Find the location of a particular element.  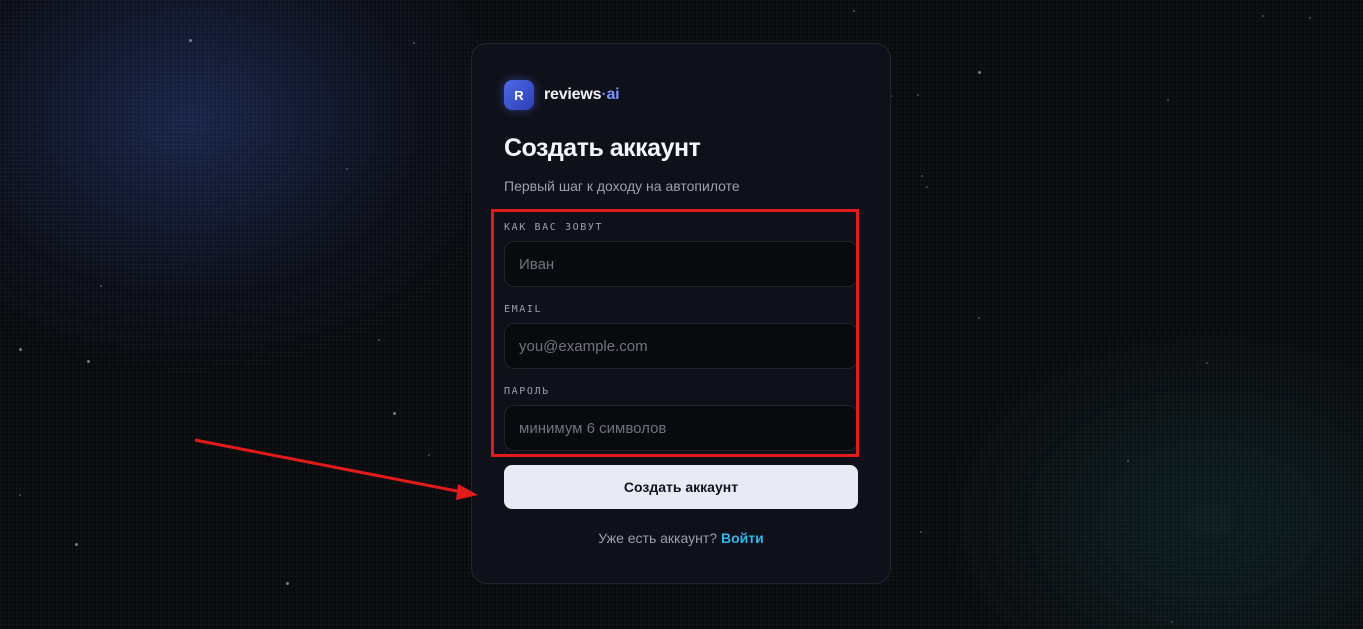

brand-name: reviews·ai is located at coordinates (582, 95).